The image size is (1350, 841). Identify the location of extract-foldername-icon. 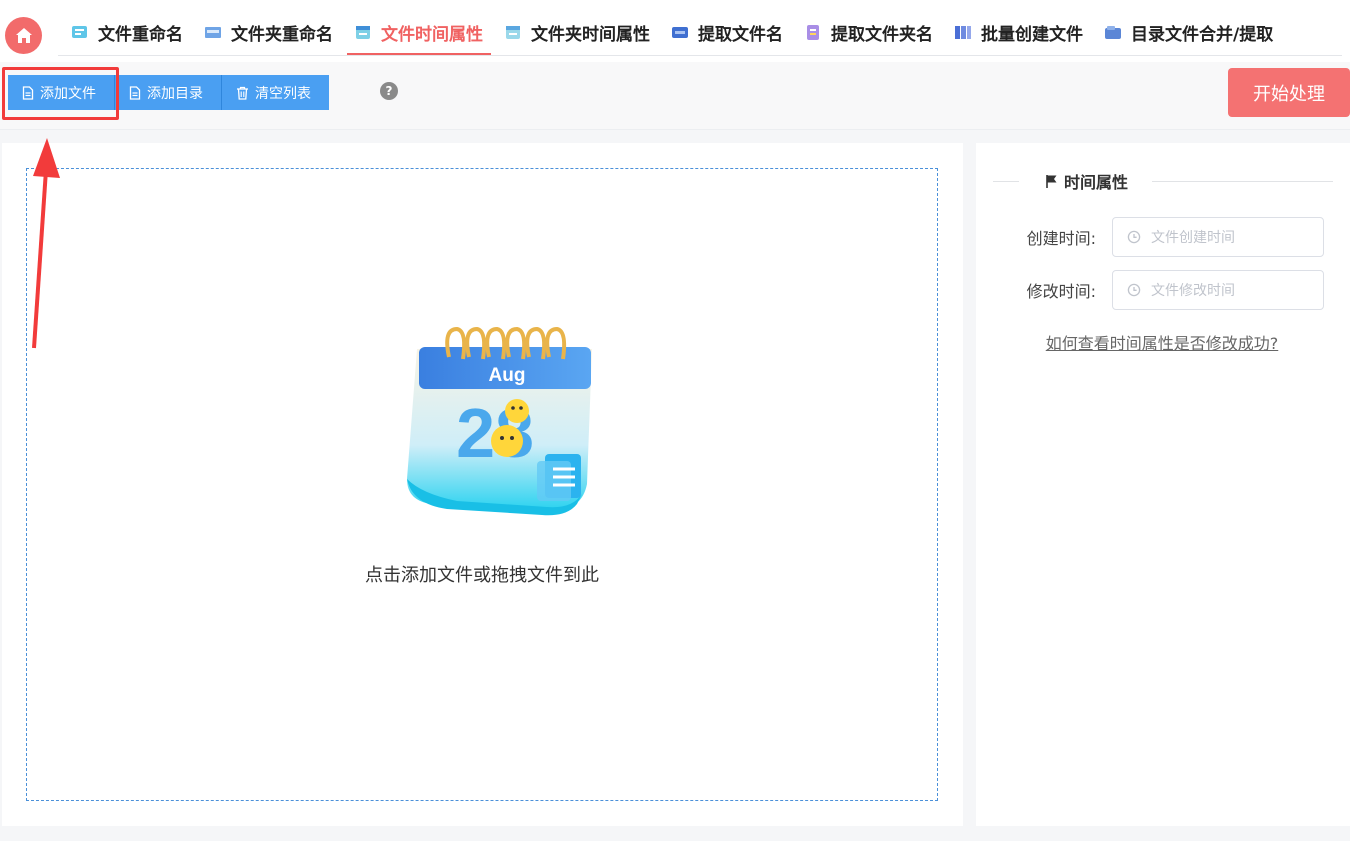
(813, 32).